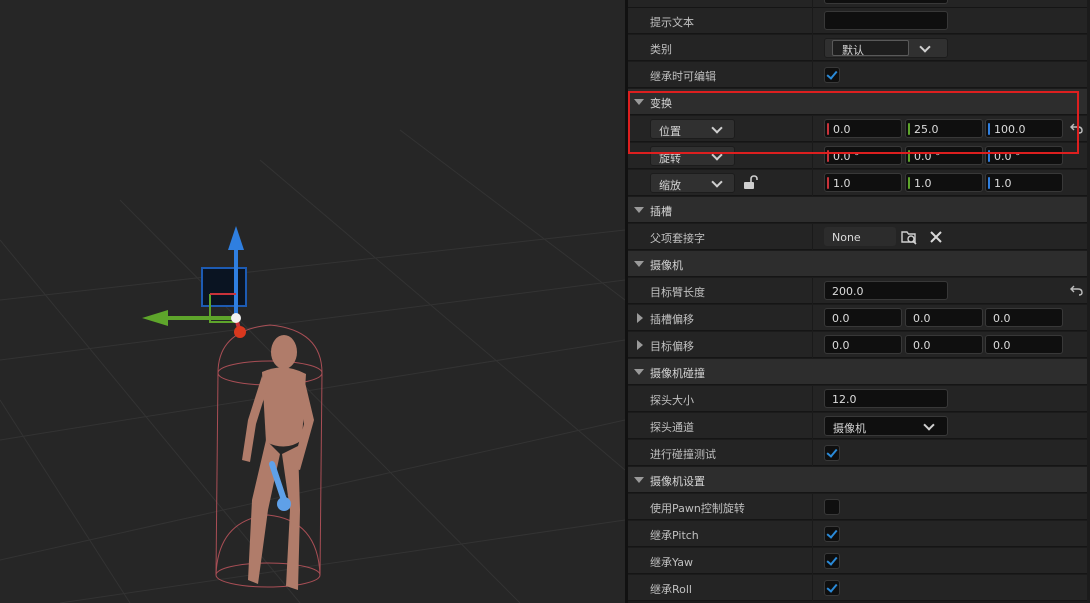  Describe the element at coordinates (859, 75) in the screenshot. I see `details-row-editable-when-inherited: 继承时可编辑` at that location.